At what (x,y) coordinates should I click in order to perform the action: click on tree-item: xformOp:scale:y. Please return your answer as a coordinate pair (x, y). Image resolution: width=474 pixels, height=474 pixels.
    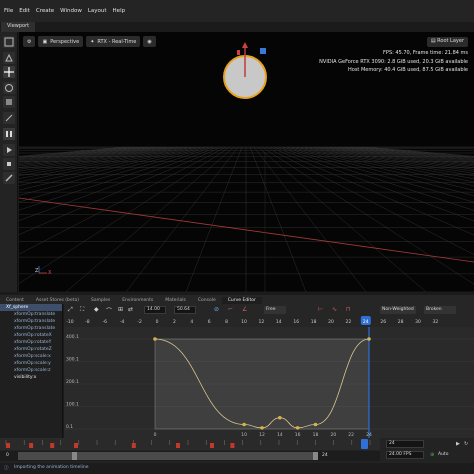
    Looking at the image, I should click on (31, 363).